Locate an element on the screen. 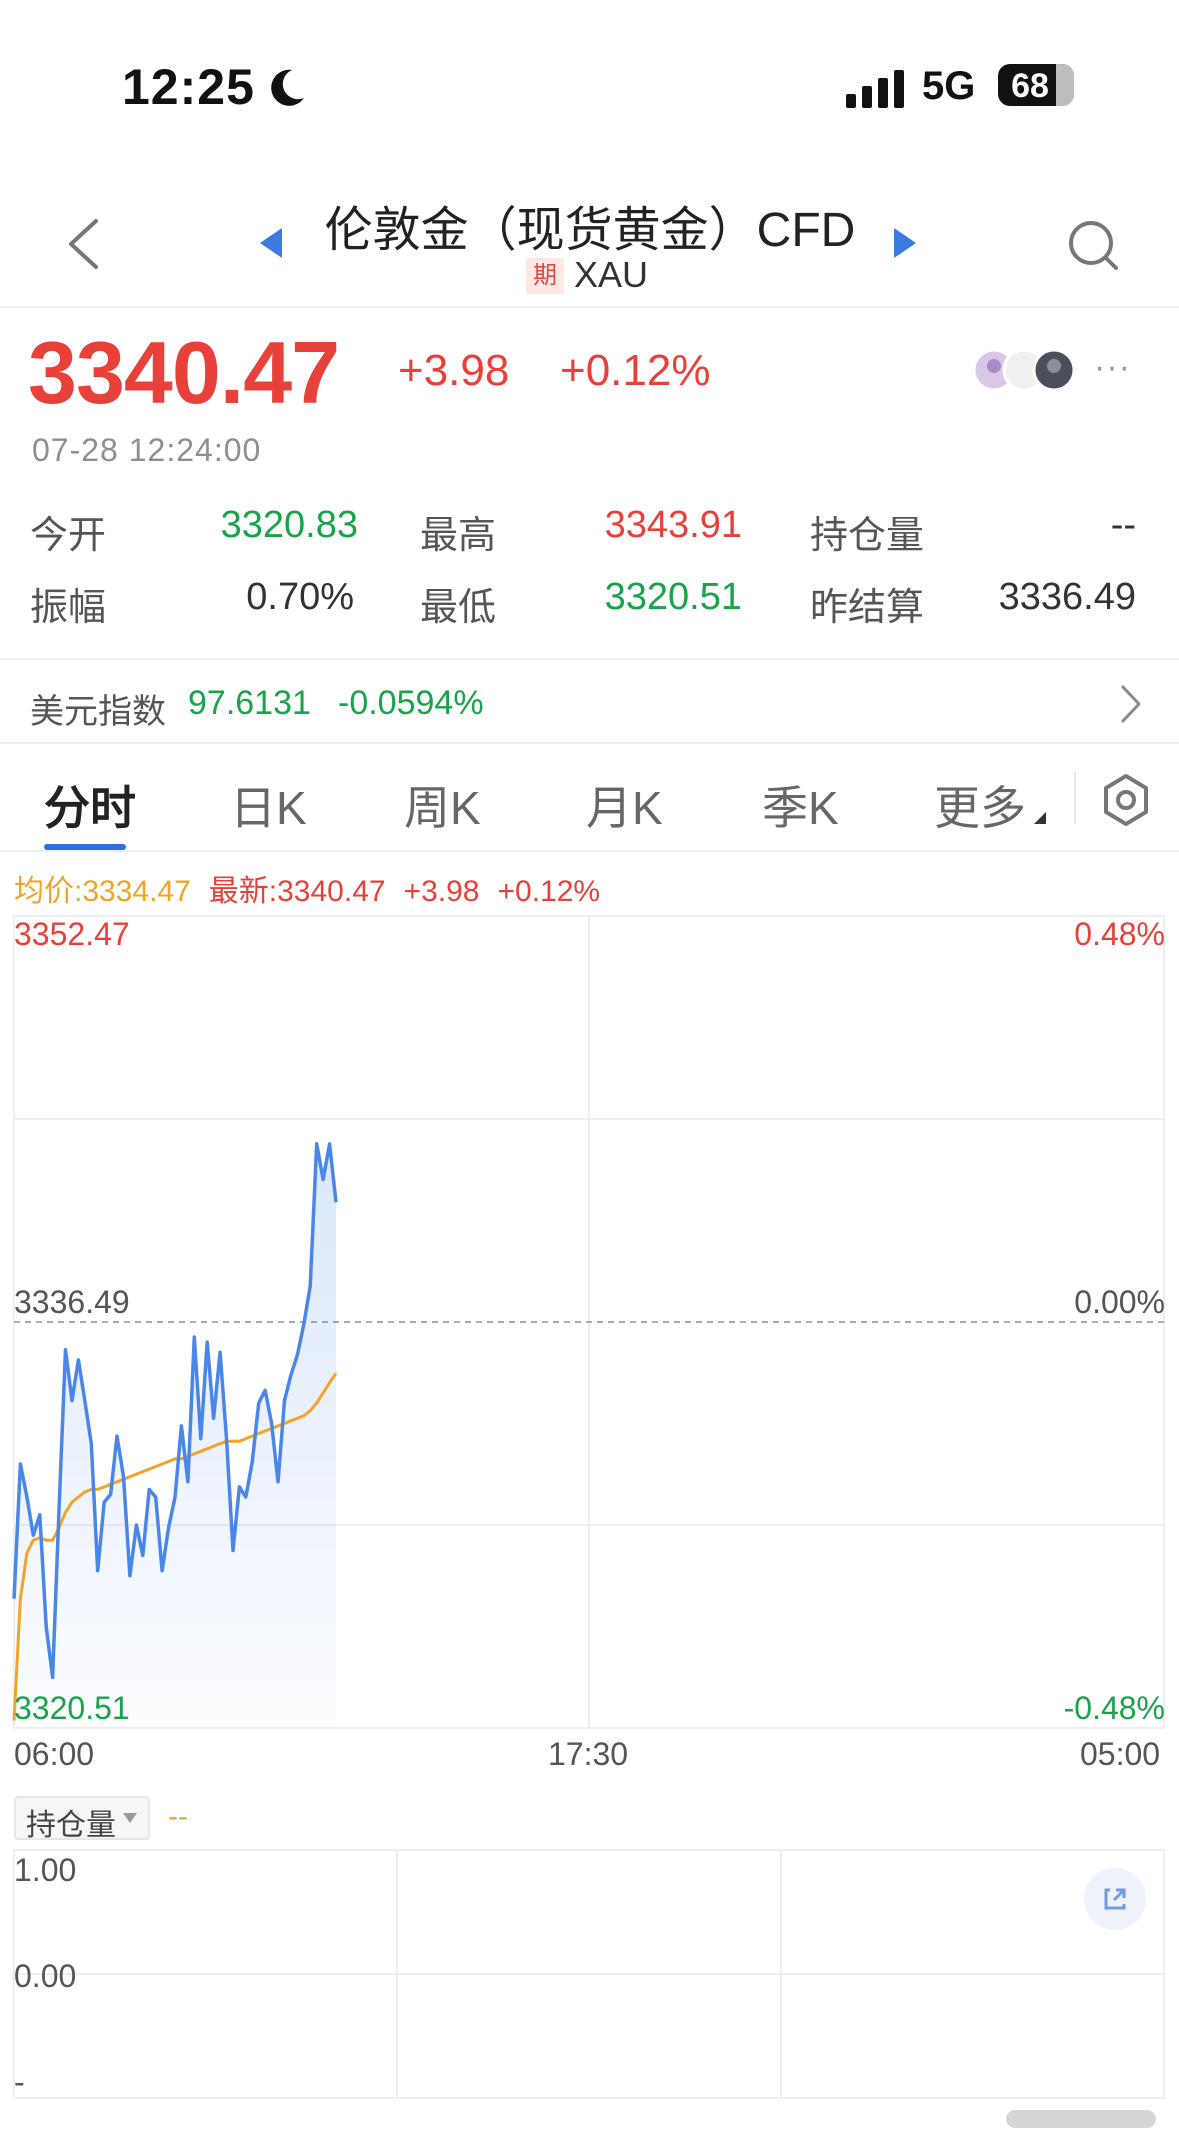  network-type: 5G is located at coordinates (949, 86).